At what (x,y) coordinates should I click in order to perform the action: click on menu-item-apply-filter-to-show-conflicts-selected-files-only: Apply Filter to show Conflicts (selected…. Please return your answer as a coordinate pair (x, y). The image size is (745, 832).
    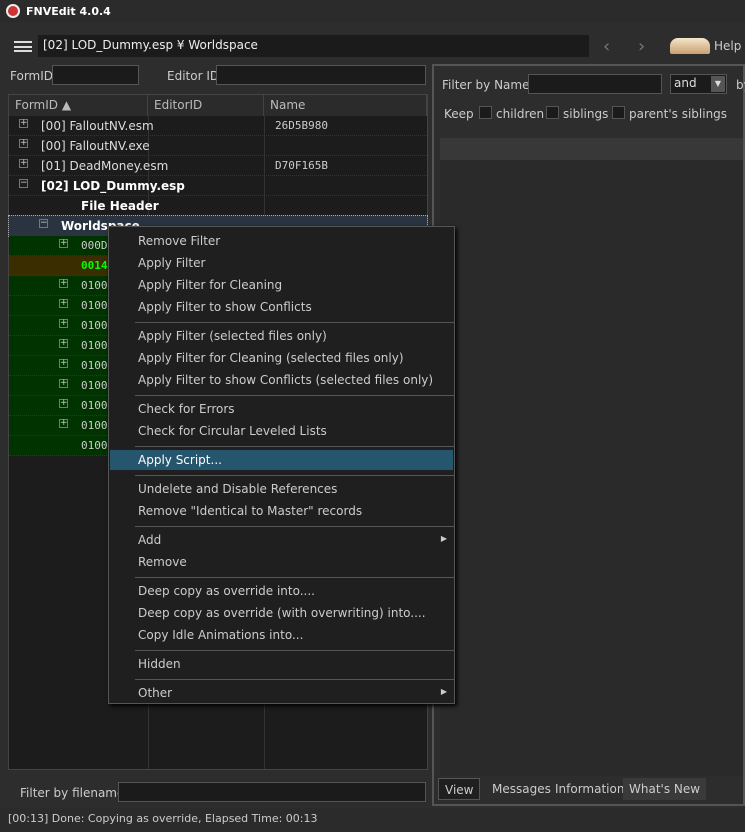
    Looking at the image, I should click on (281, 380).